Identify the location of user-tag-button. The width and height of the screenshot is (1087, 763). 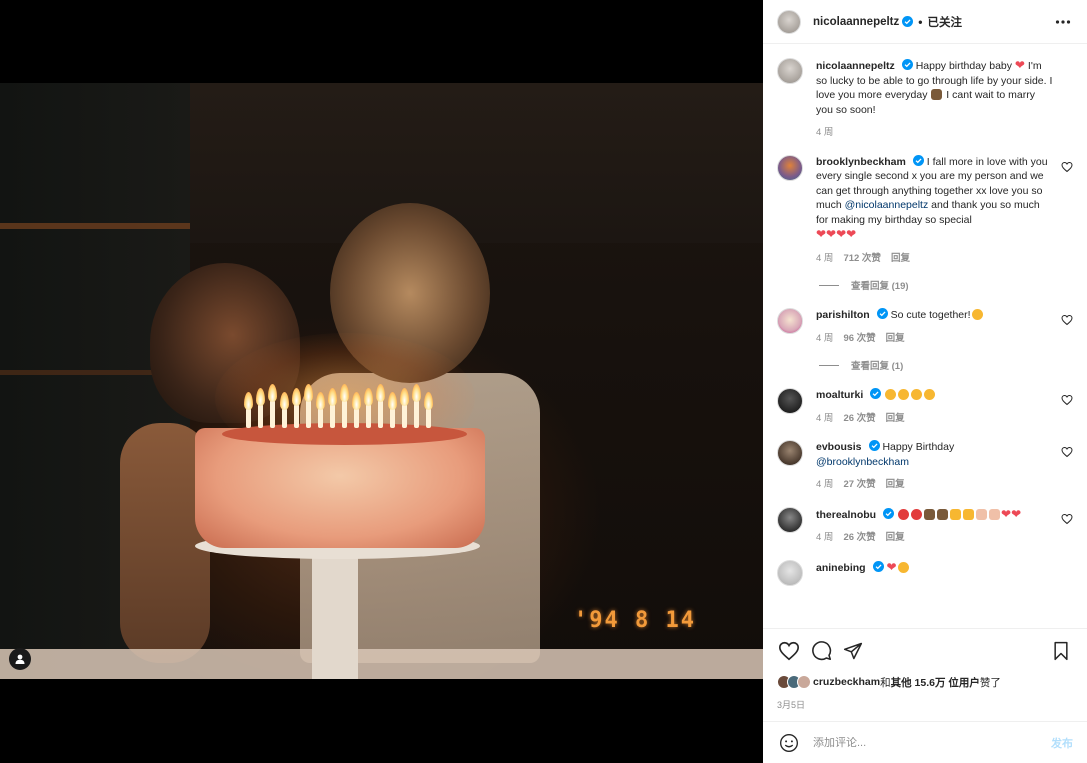
(20, 659).